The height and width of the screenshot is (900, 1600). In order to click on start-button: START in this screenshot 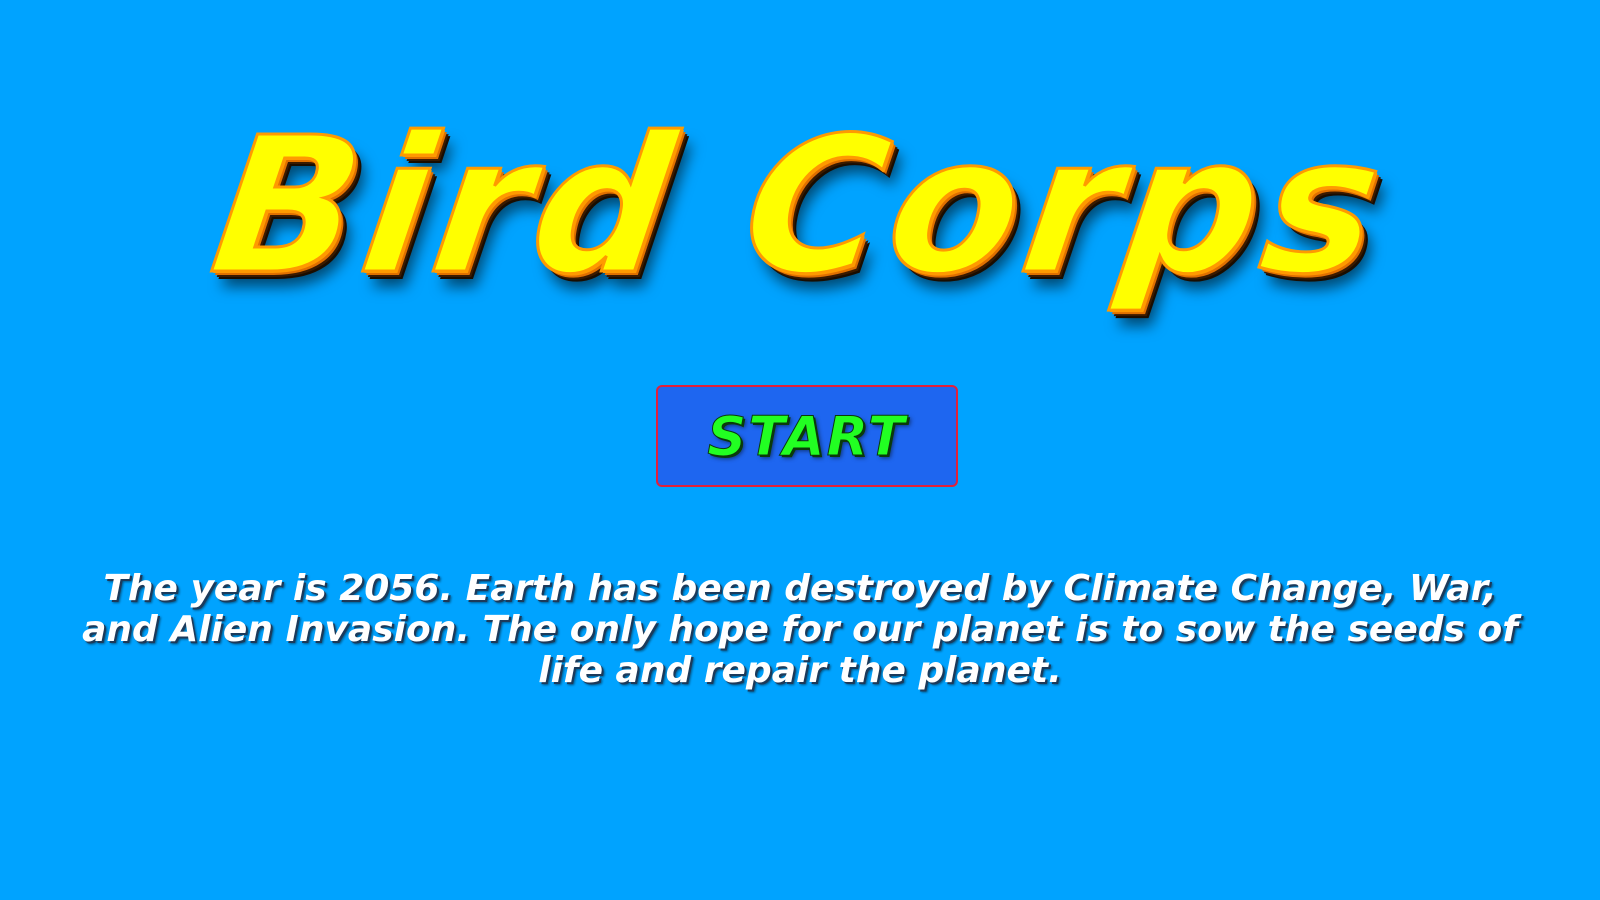, I will do `click(807, 436)`.